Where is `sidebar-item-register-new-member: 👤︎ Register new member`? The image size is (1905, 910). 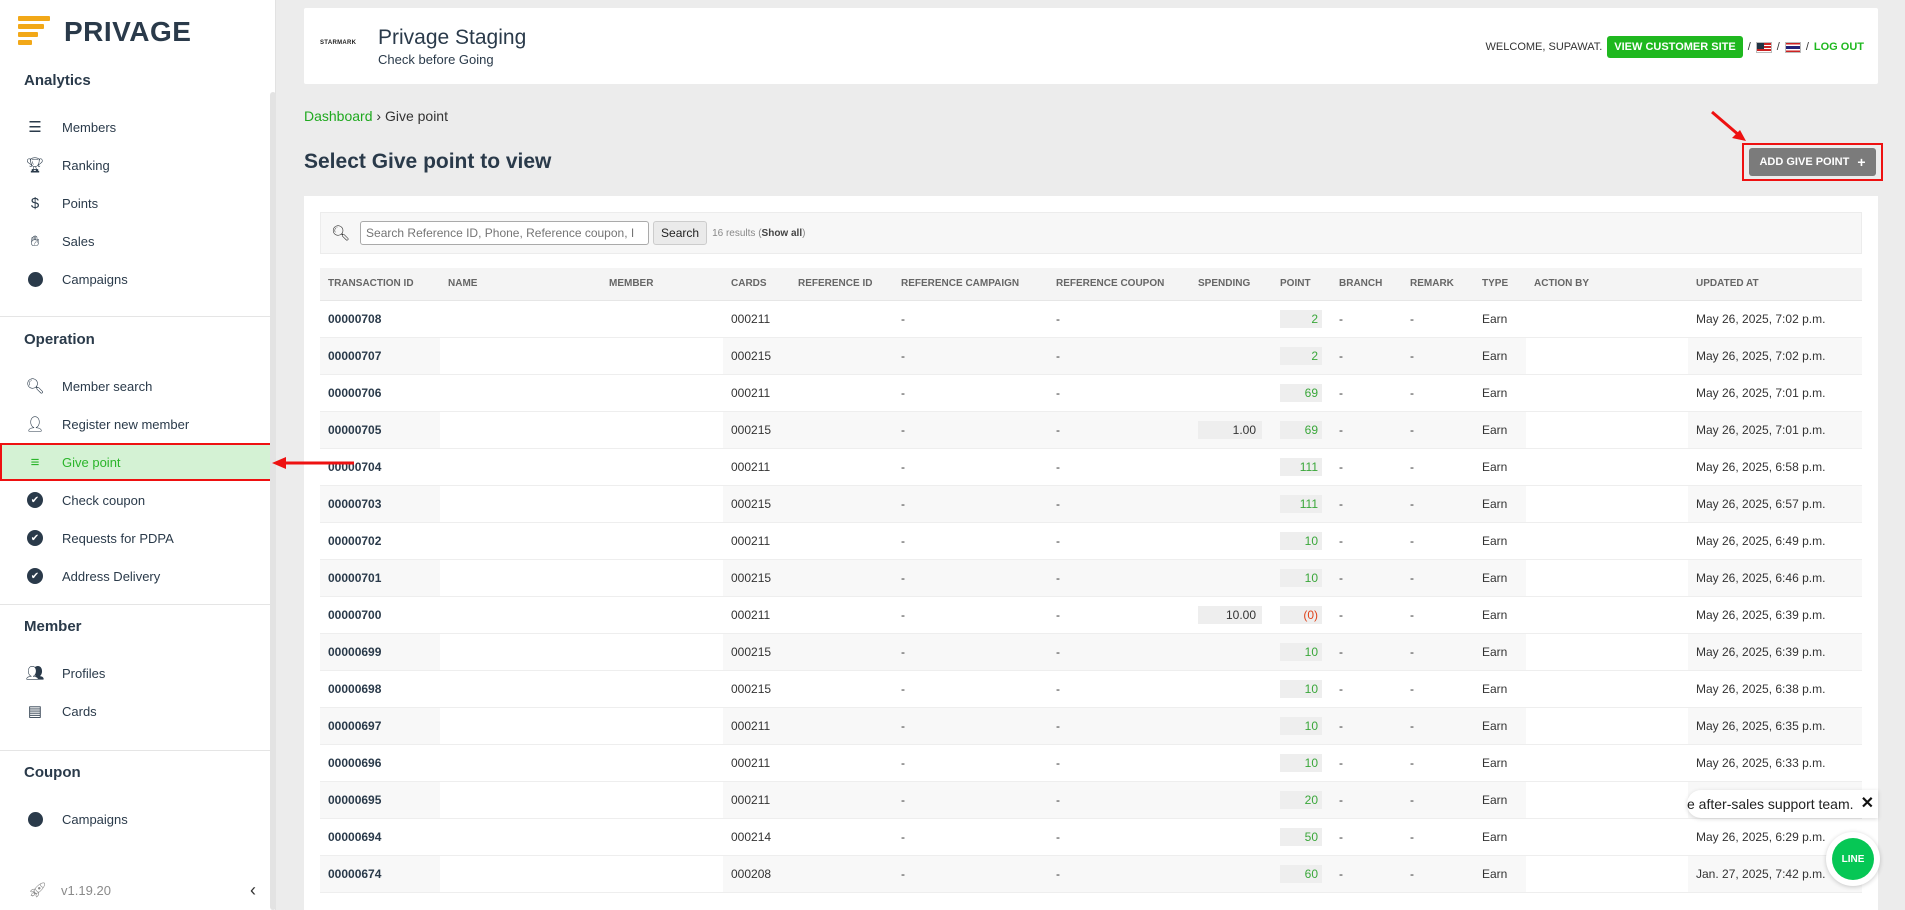 sidebar-item-register-new-member: 👤︎ Register new member is located at coordinates (138, 424).